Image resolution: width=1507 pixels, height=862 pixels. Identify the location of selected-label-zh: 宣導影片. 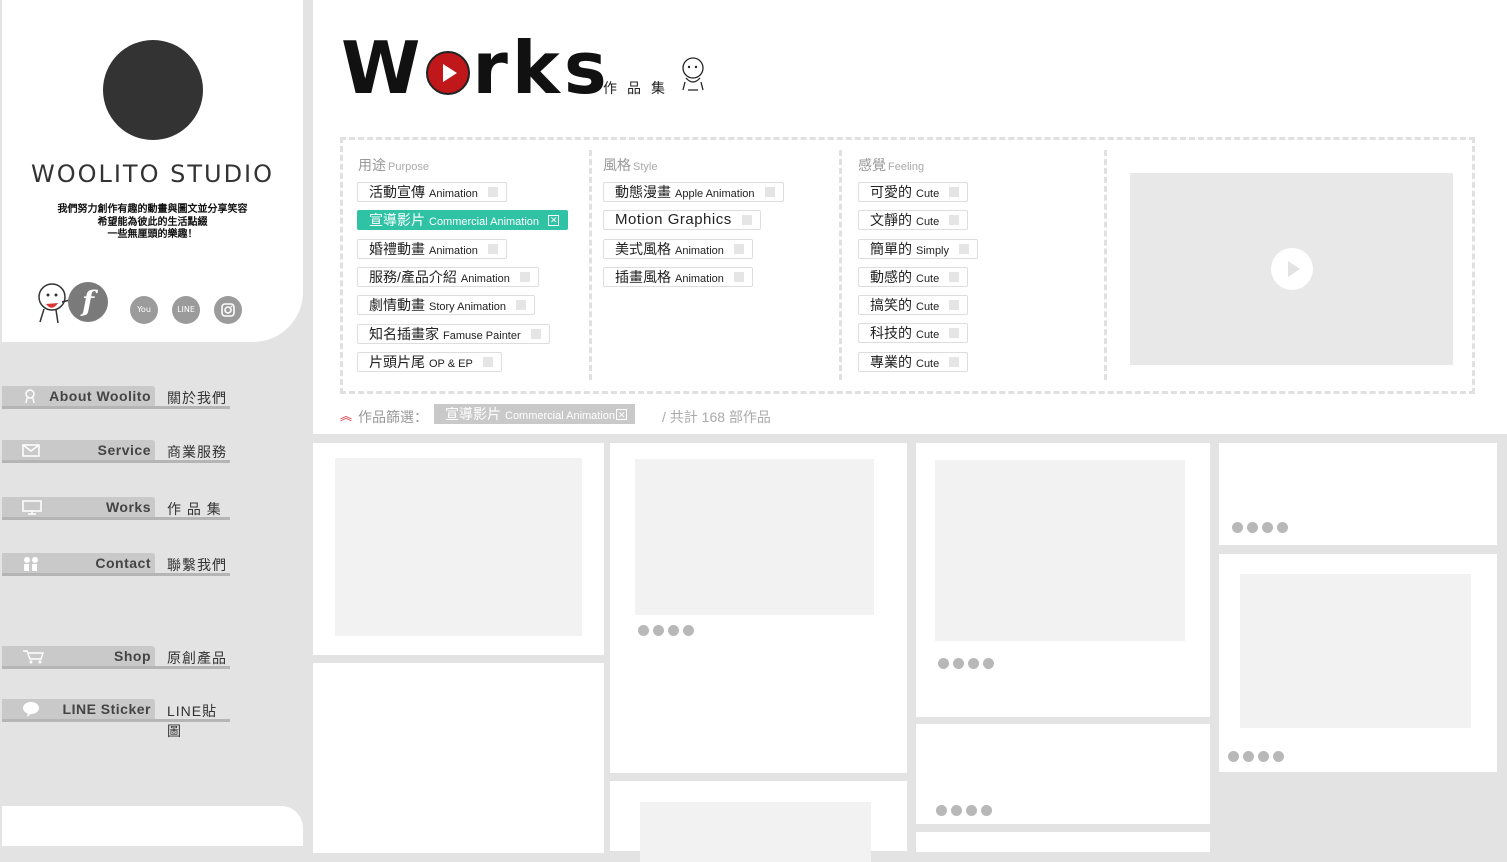
(473, 414).